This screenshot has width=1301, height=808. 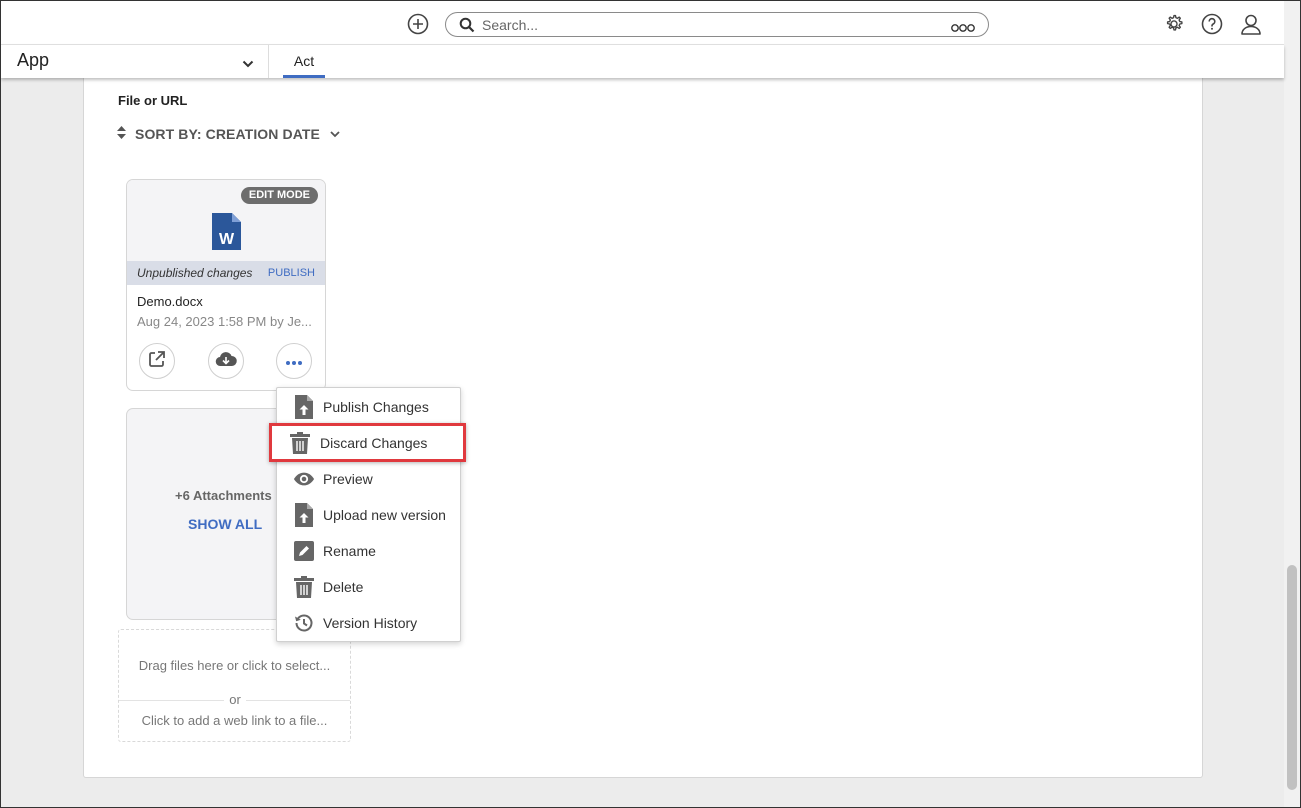 What do you see at coordinates (418, 24) in the screenshot?
I see `add-circle-icon` at bounding box center [418, 24].